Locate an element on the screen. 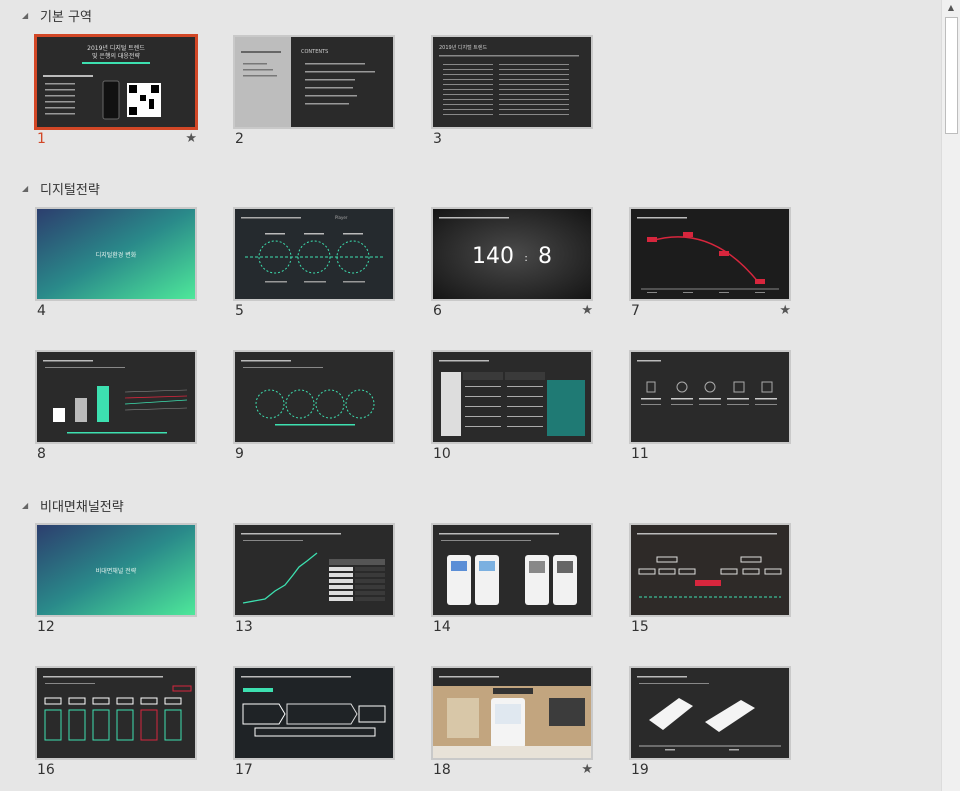 This screenshot has height=791, width=960. section-header-nonface: ◢ 비대면채널전략 is located at coordinates (73, 505).